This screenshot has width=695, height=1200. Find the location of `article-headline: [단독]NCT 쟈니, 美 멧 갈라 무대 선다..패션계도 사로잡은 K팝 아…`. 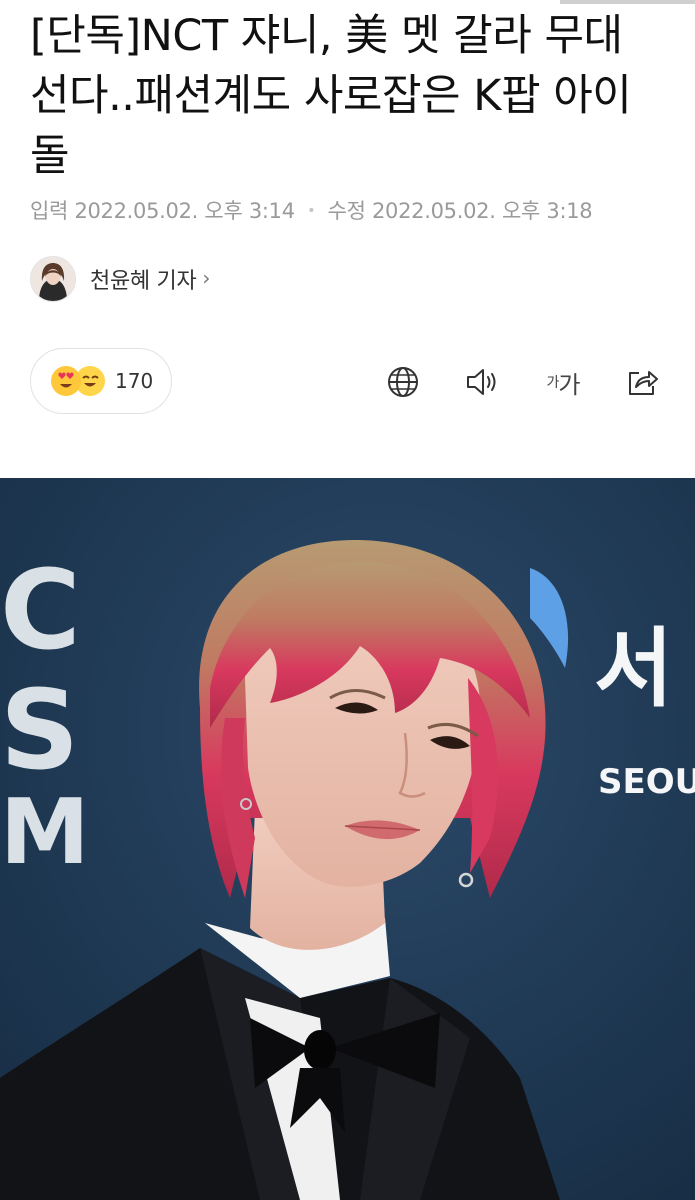

article-headline: [단독]NCT 쟈니, 美 멧 갈라 무대 선다..패션계도 사로잡은 K팝 아… is located at coordinates (331, 96).